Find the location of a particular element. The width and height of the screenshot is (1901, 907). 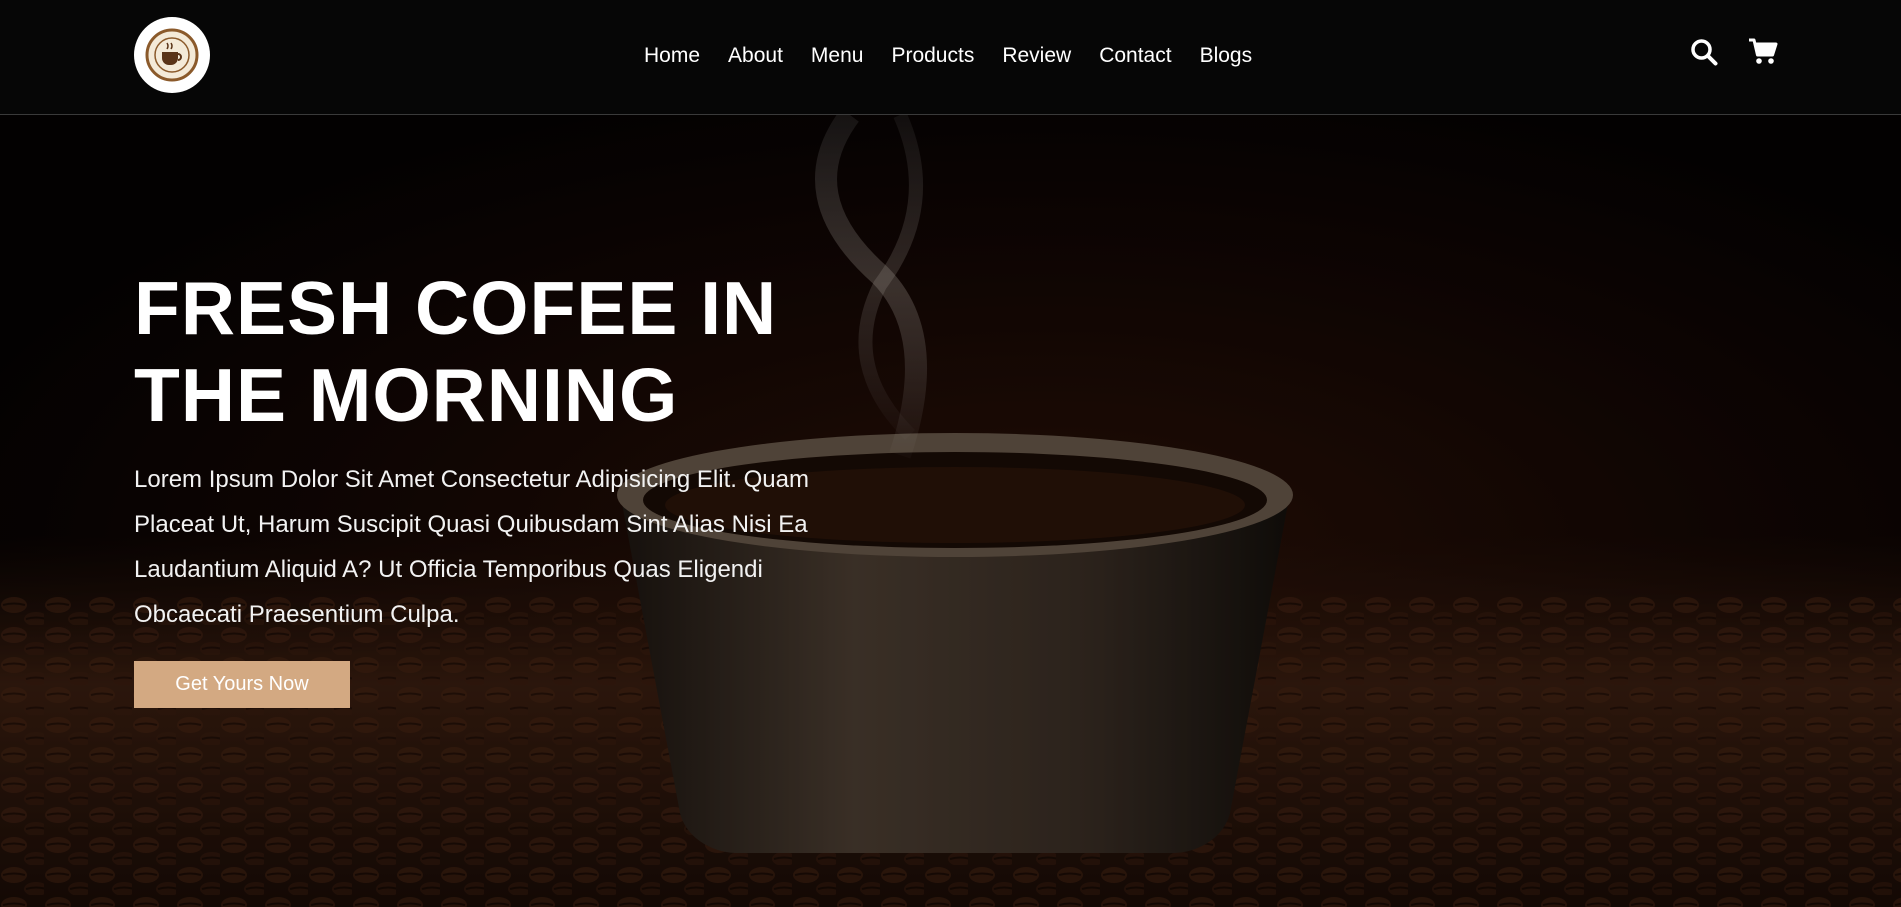

nav-link-about: About is located at coordinates (755, 56).